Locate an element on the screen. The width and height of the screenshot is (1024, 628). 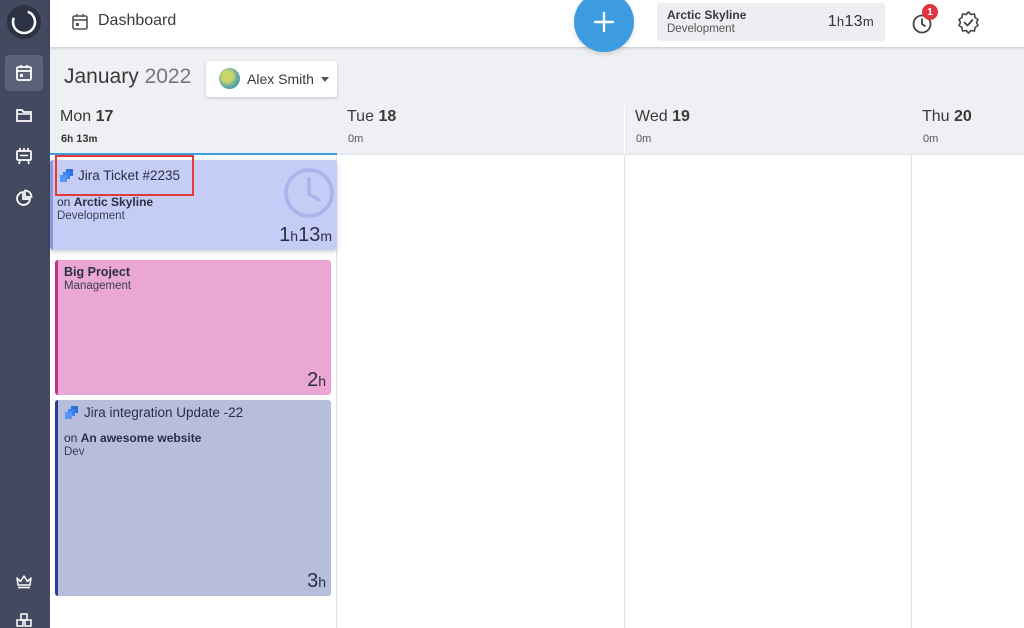
entry-duration: 3h is located at coordinates (316, 581).